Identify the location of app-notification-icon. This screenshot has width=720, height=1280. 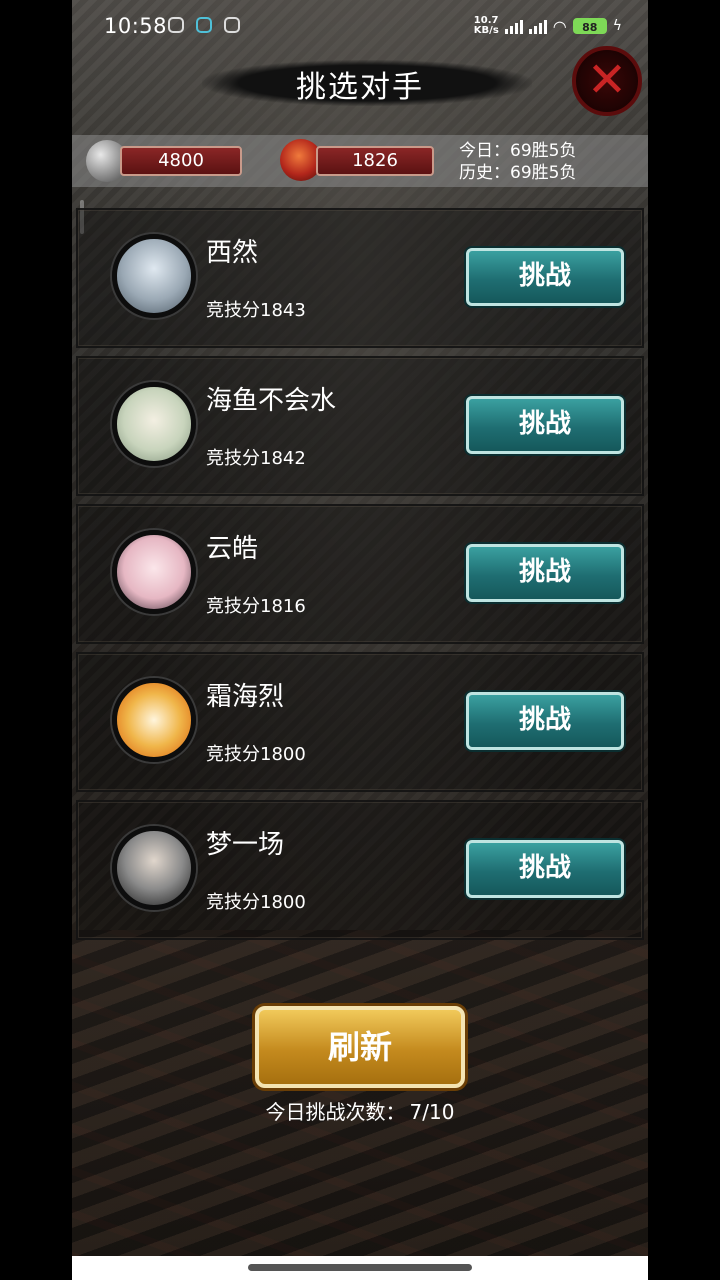
(204, 25).